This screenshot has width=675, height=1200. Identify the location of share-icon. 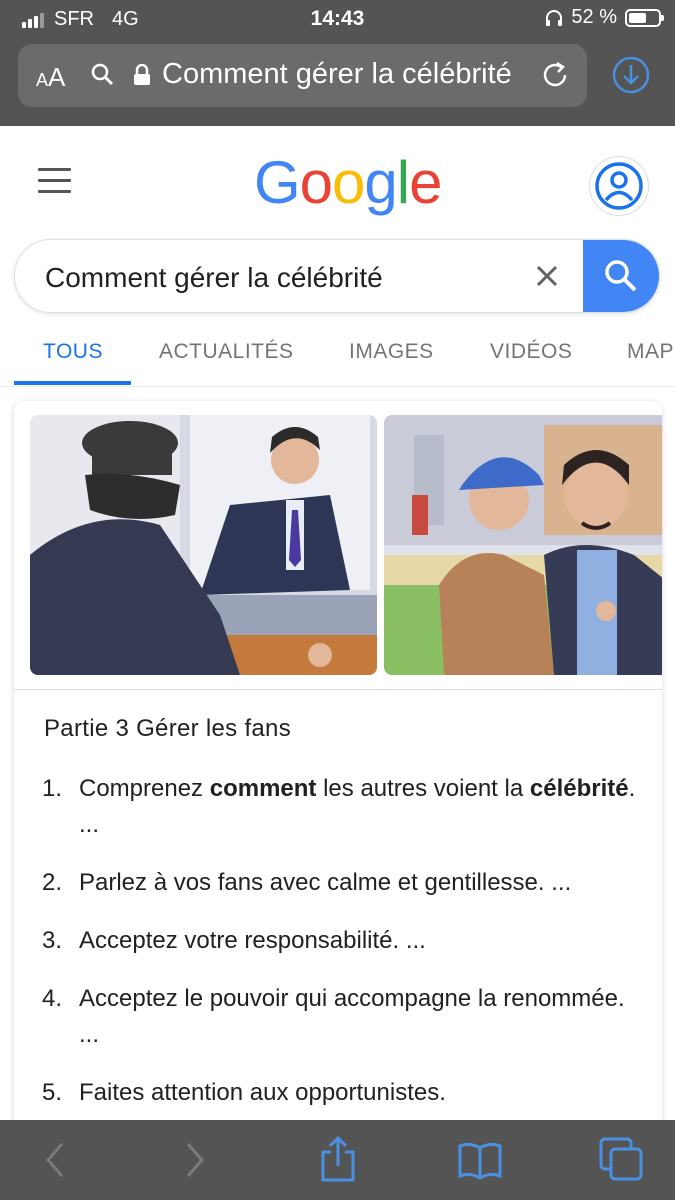
(338, 1159).